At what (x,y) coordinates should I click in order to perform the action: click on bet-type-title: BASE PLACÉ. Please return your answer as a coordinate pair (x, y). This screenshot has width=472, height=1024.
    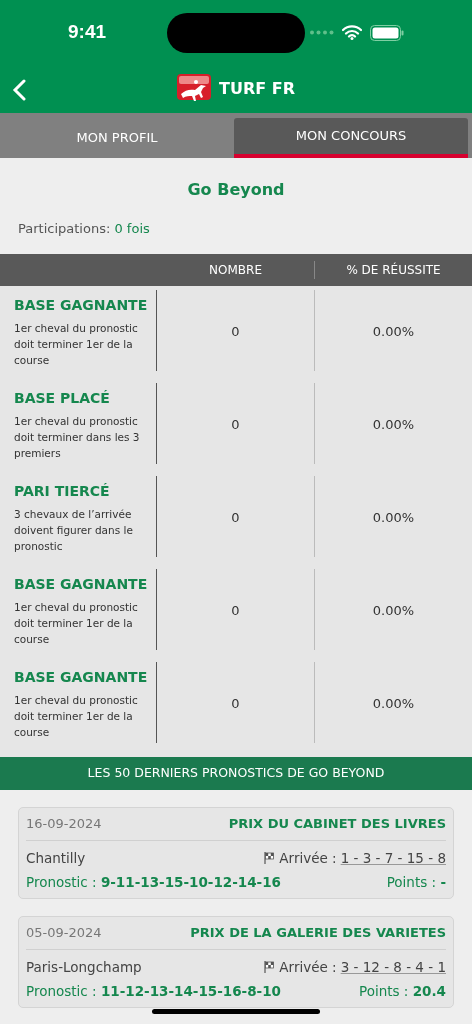
    Looking at the image, I should click on (62, 398).